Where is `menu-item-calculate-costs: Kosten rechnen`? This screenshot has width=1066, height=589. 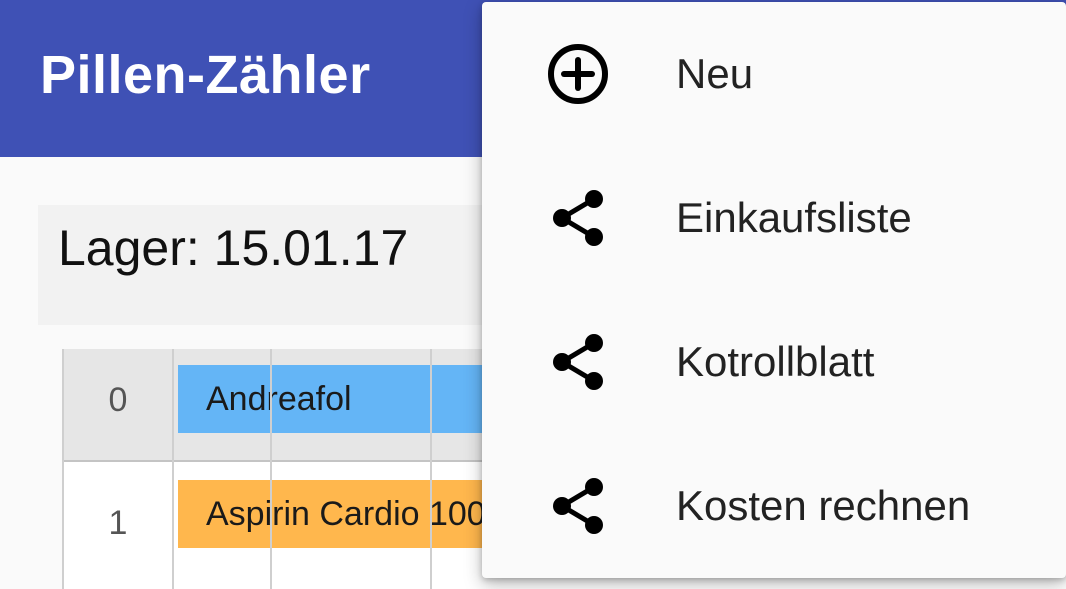
menu-item-calculate-costs: Kosten rechnen is located at coordinates (774, 506).